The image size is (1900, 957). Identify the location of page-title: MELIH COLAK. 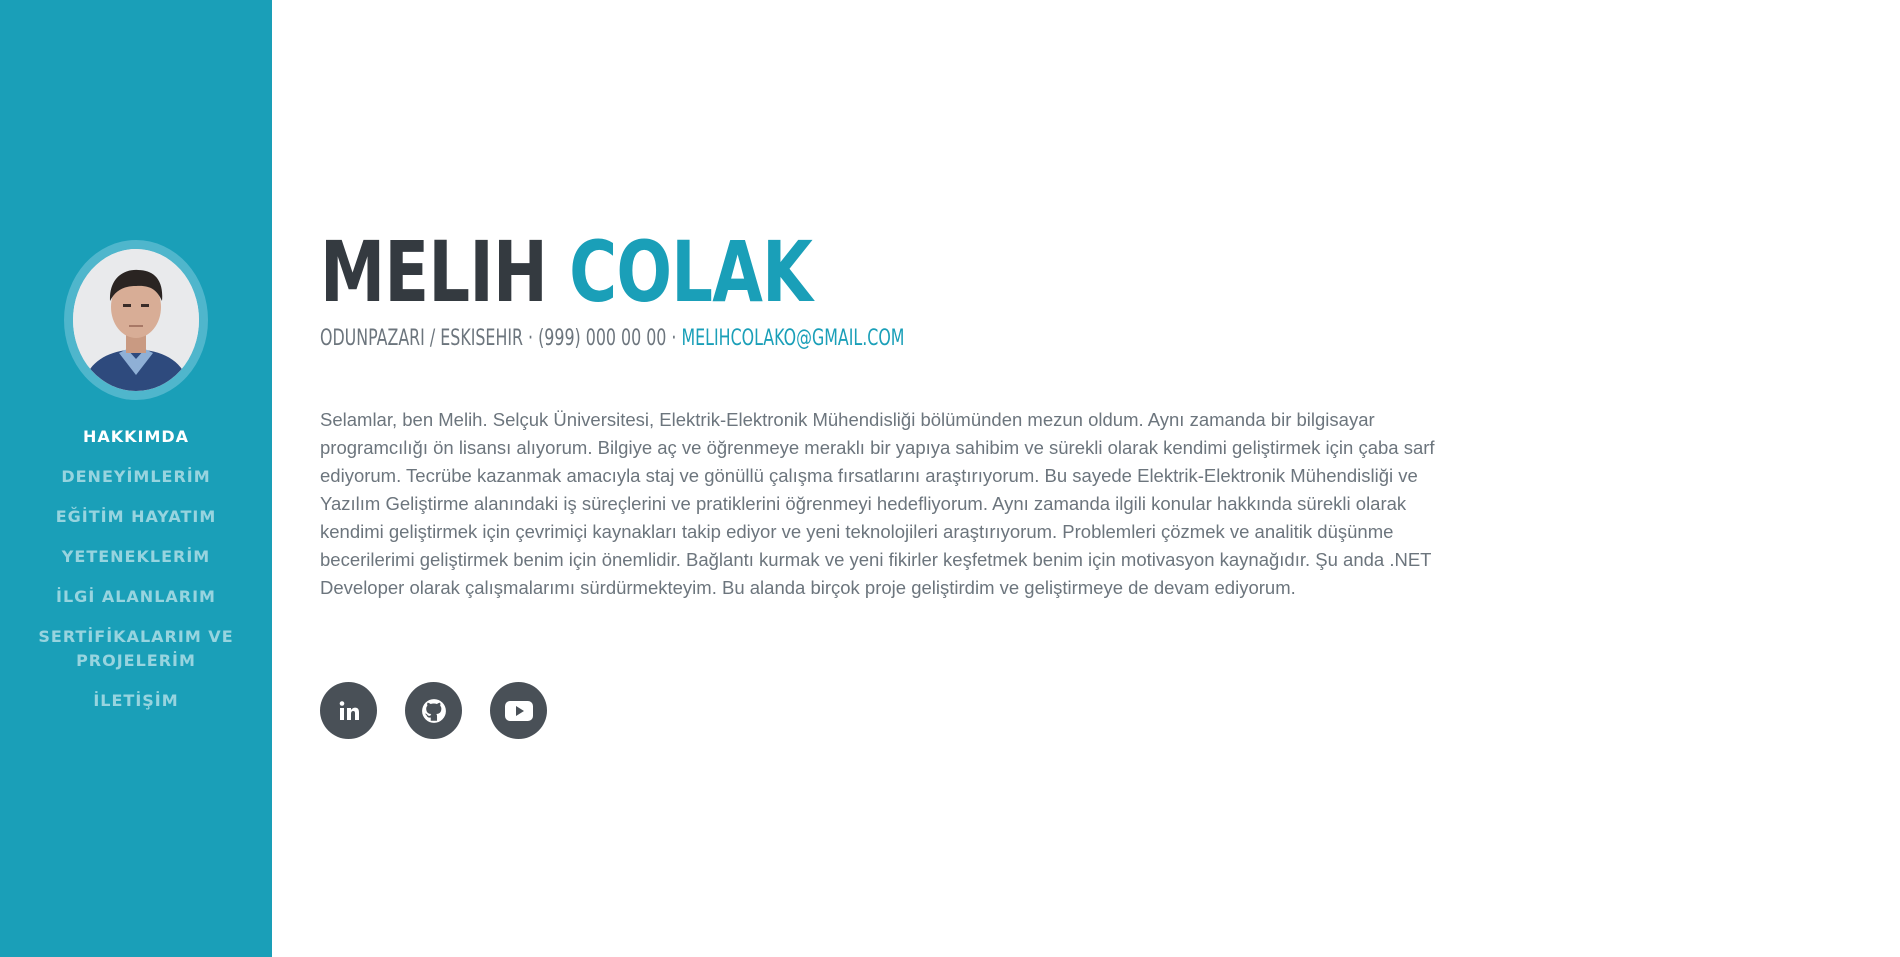
(566, 272).